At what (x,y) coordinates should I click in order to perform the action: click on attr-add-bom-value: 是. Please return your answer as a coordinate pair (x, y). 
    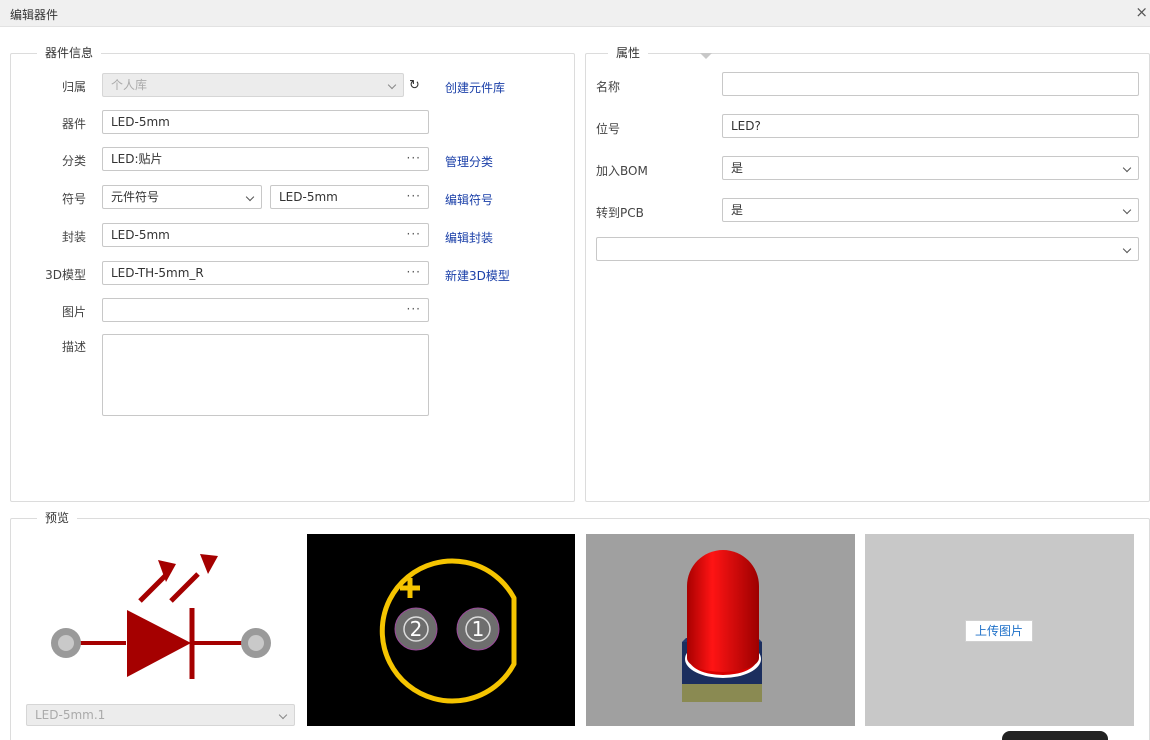
    Looking at the image, I should click on (737, 168).